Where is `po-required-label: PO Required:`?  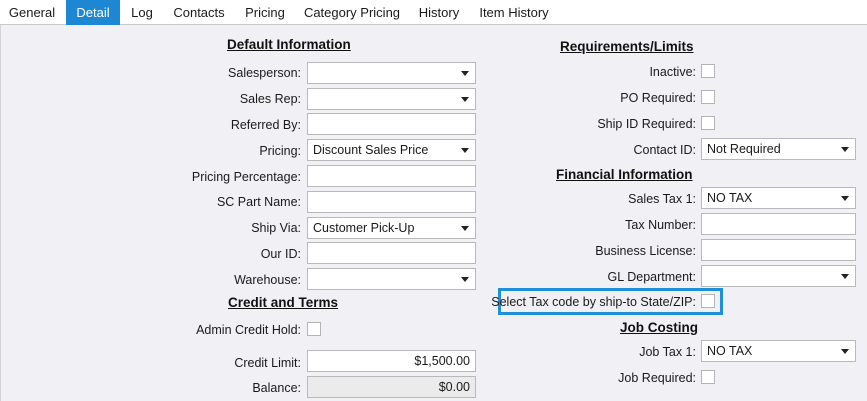 po-required-label: PO Required: is located at coordinates (658, 98).